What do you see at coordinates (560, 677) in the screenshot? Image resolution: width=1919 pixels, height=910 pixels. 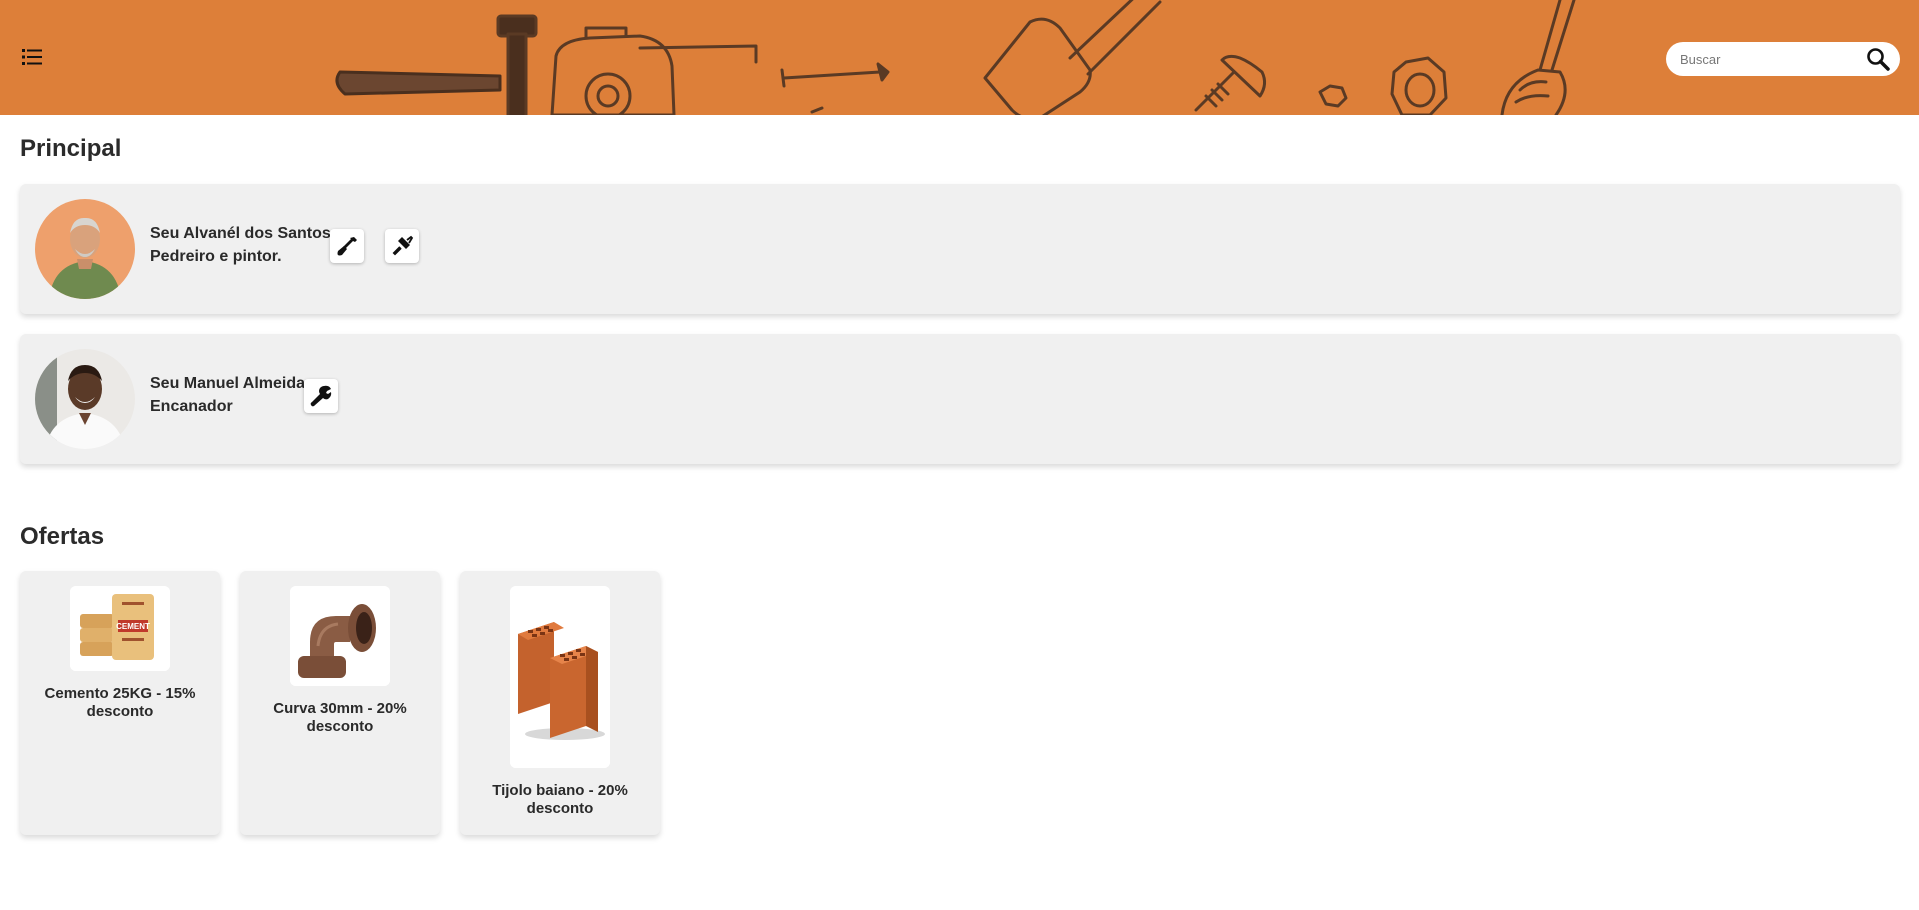 I see `clay-bricks-image` at bounding box center [560, 677].